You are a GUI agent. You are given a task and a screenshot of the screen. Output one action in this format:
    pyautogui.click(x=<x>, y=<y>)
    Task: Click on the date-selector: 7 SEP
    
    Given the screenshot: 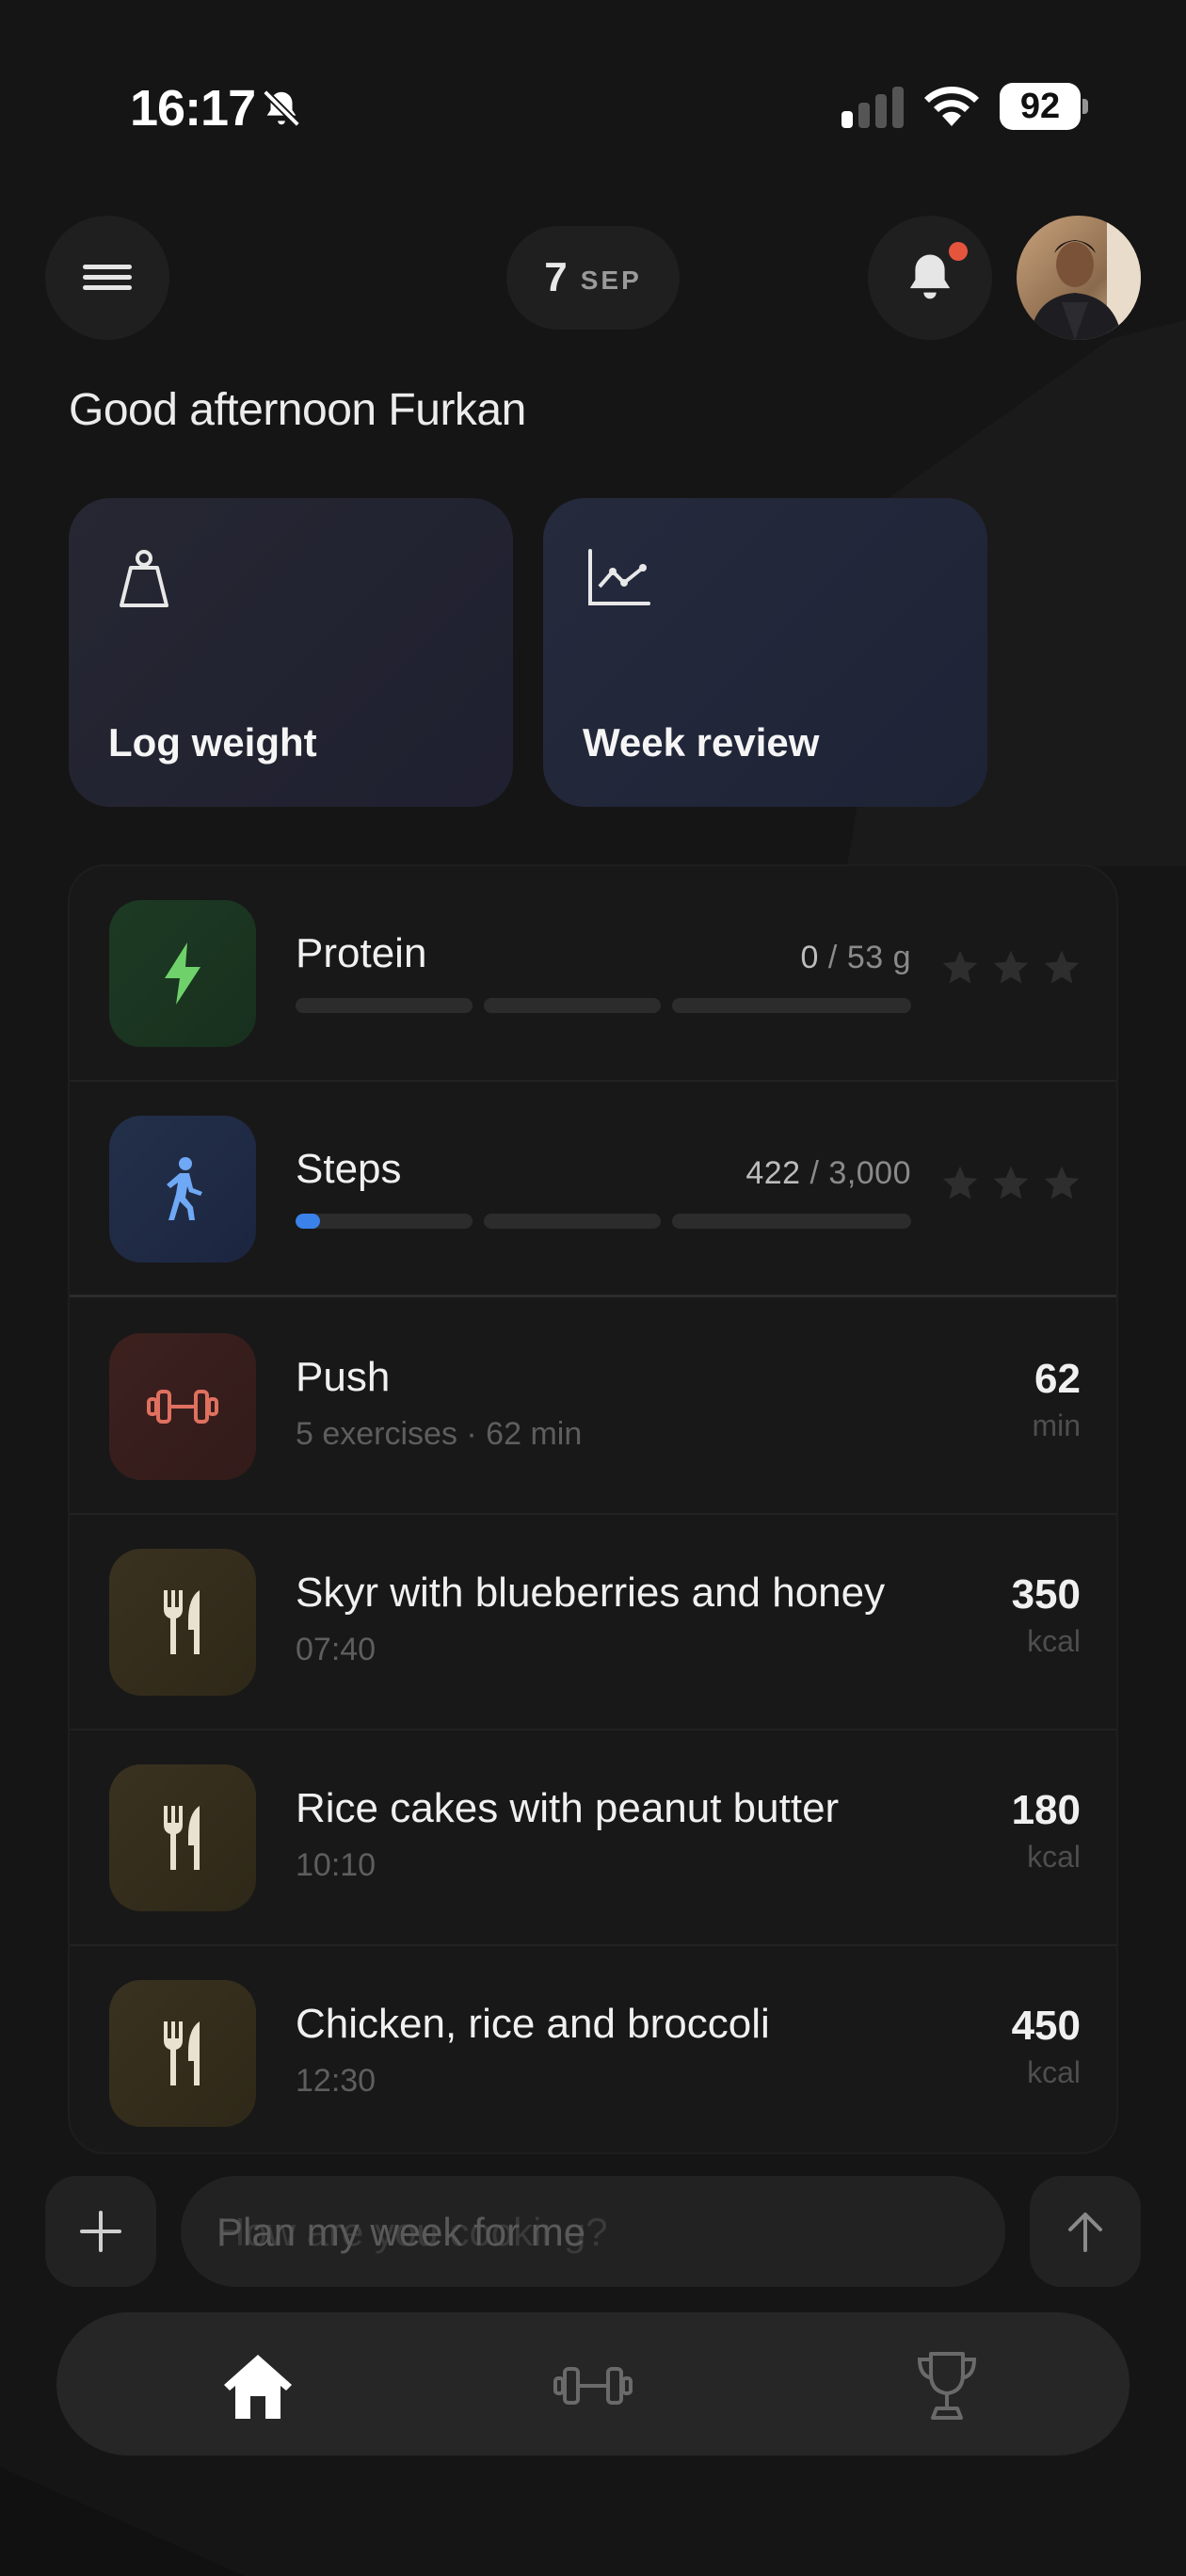 What is the action you would take?
    pyautogui.click(x=593, y=278)
    